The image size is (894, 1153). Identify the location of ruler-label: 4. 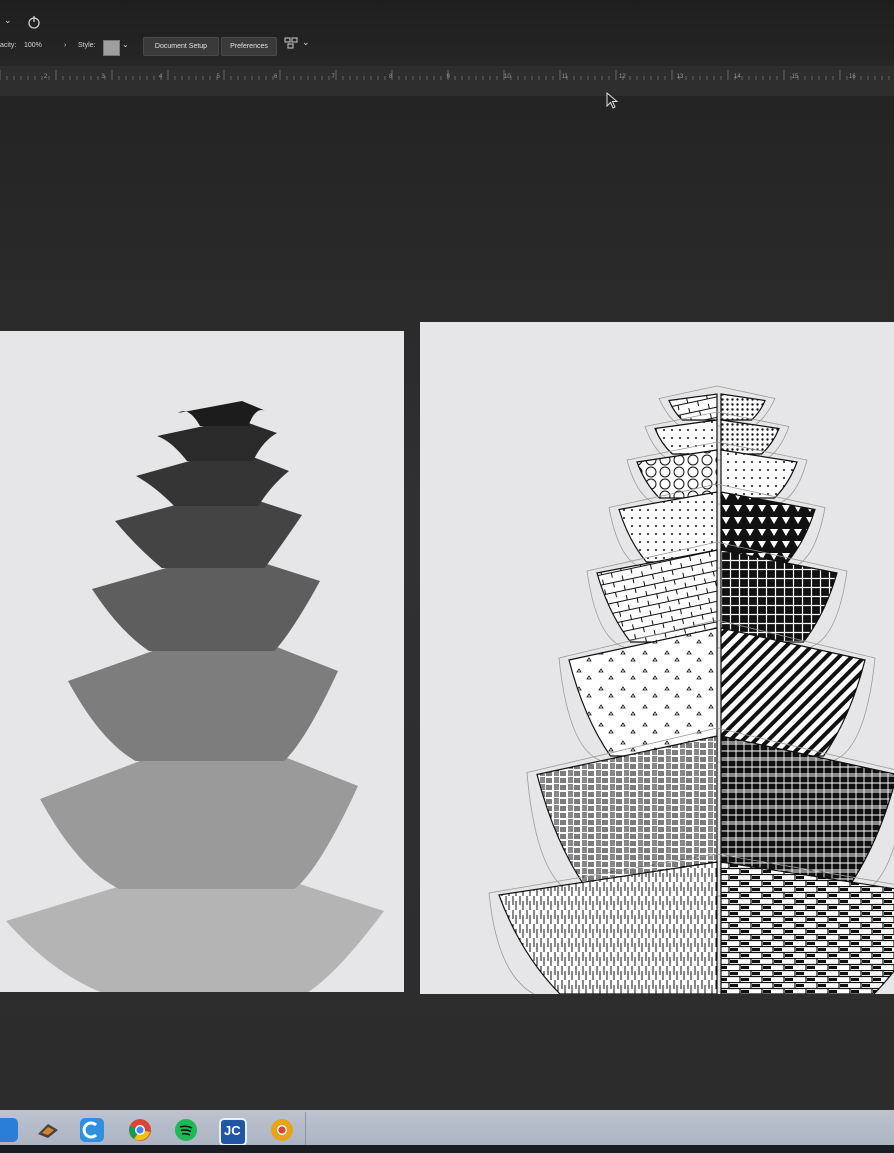
(161, 77).